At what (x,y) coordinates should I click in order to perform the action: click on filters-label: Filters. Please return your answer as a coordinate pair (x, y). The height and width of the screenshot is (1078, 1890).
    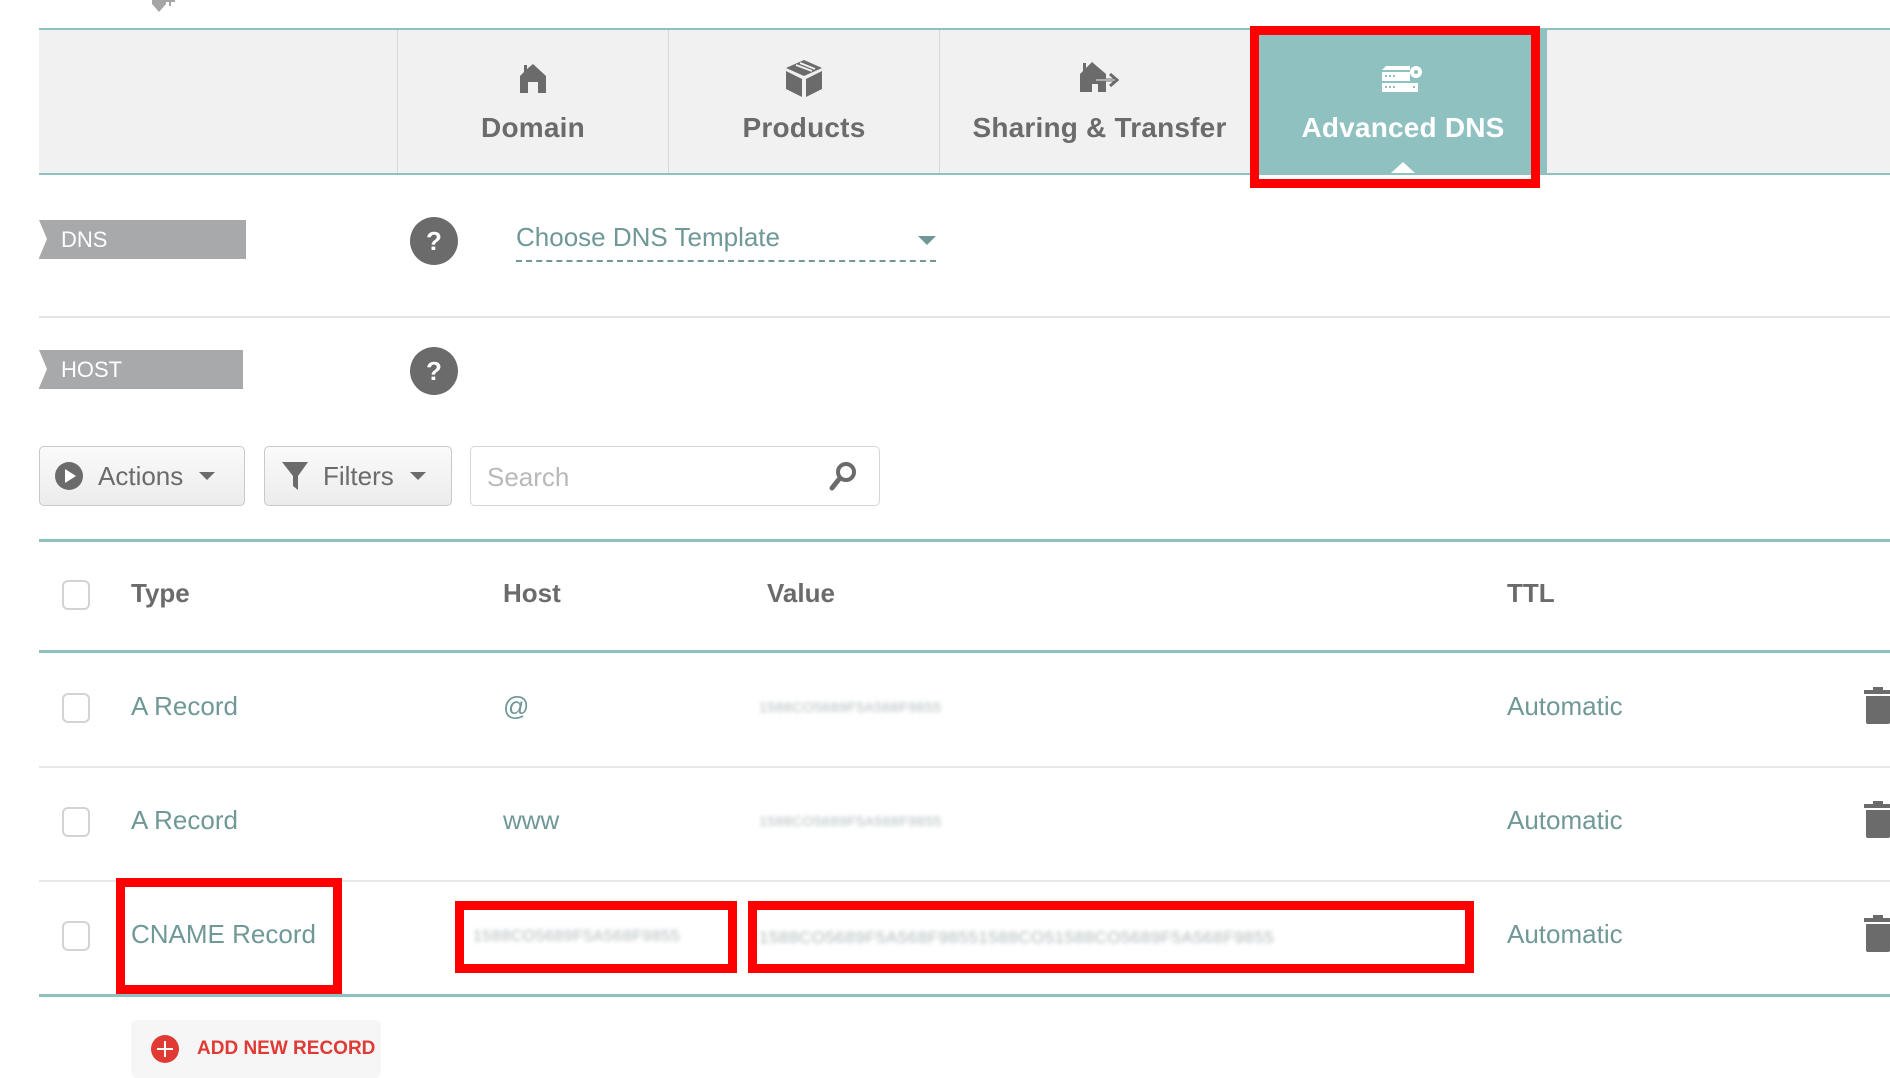
    Looking at the image, I should click on (358, 475).